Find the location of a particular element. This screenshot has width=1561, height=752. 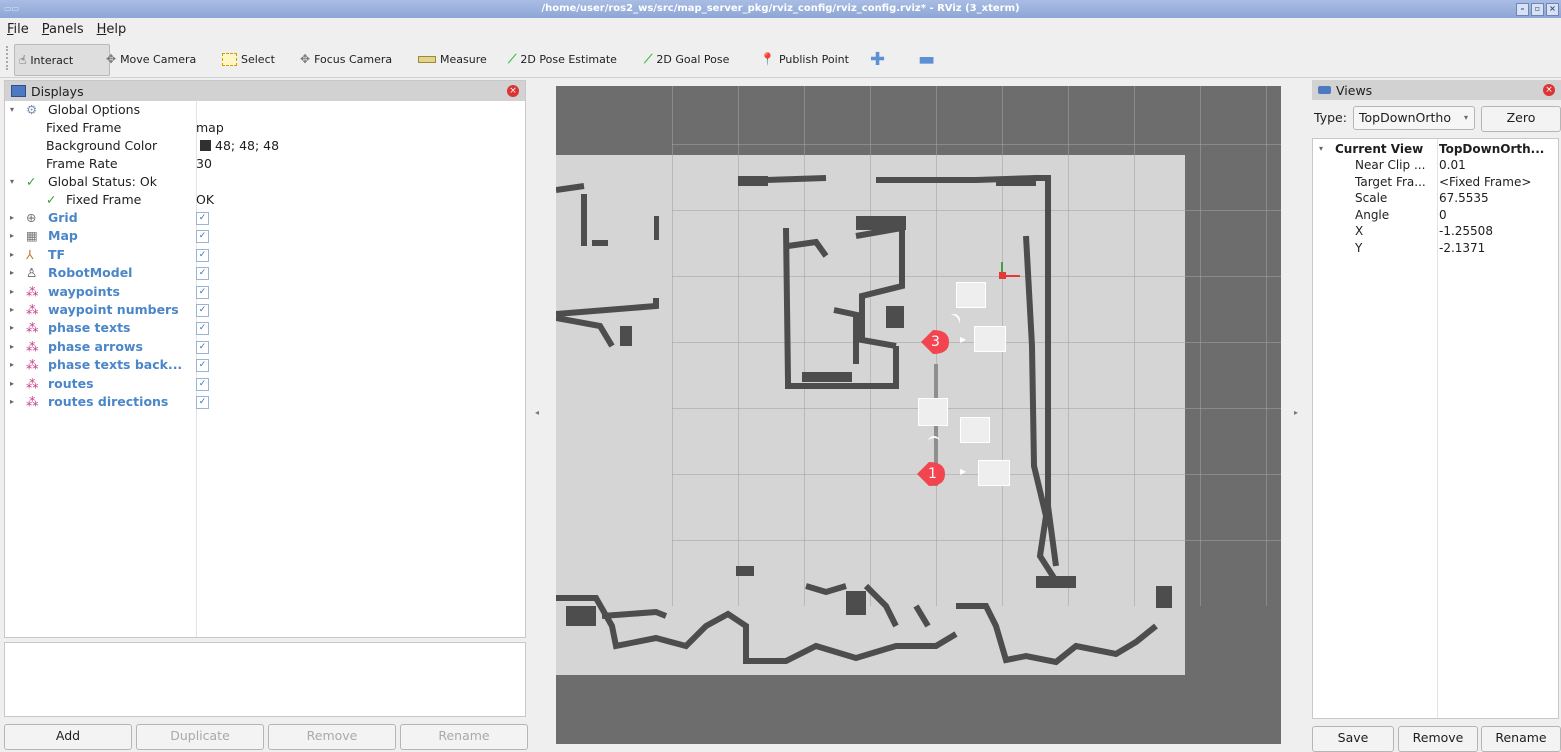

tool-select: Select is located at coordinates (248, 59).